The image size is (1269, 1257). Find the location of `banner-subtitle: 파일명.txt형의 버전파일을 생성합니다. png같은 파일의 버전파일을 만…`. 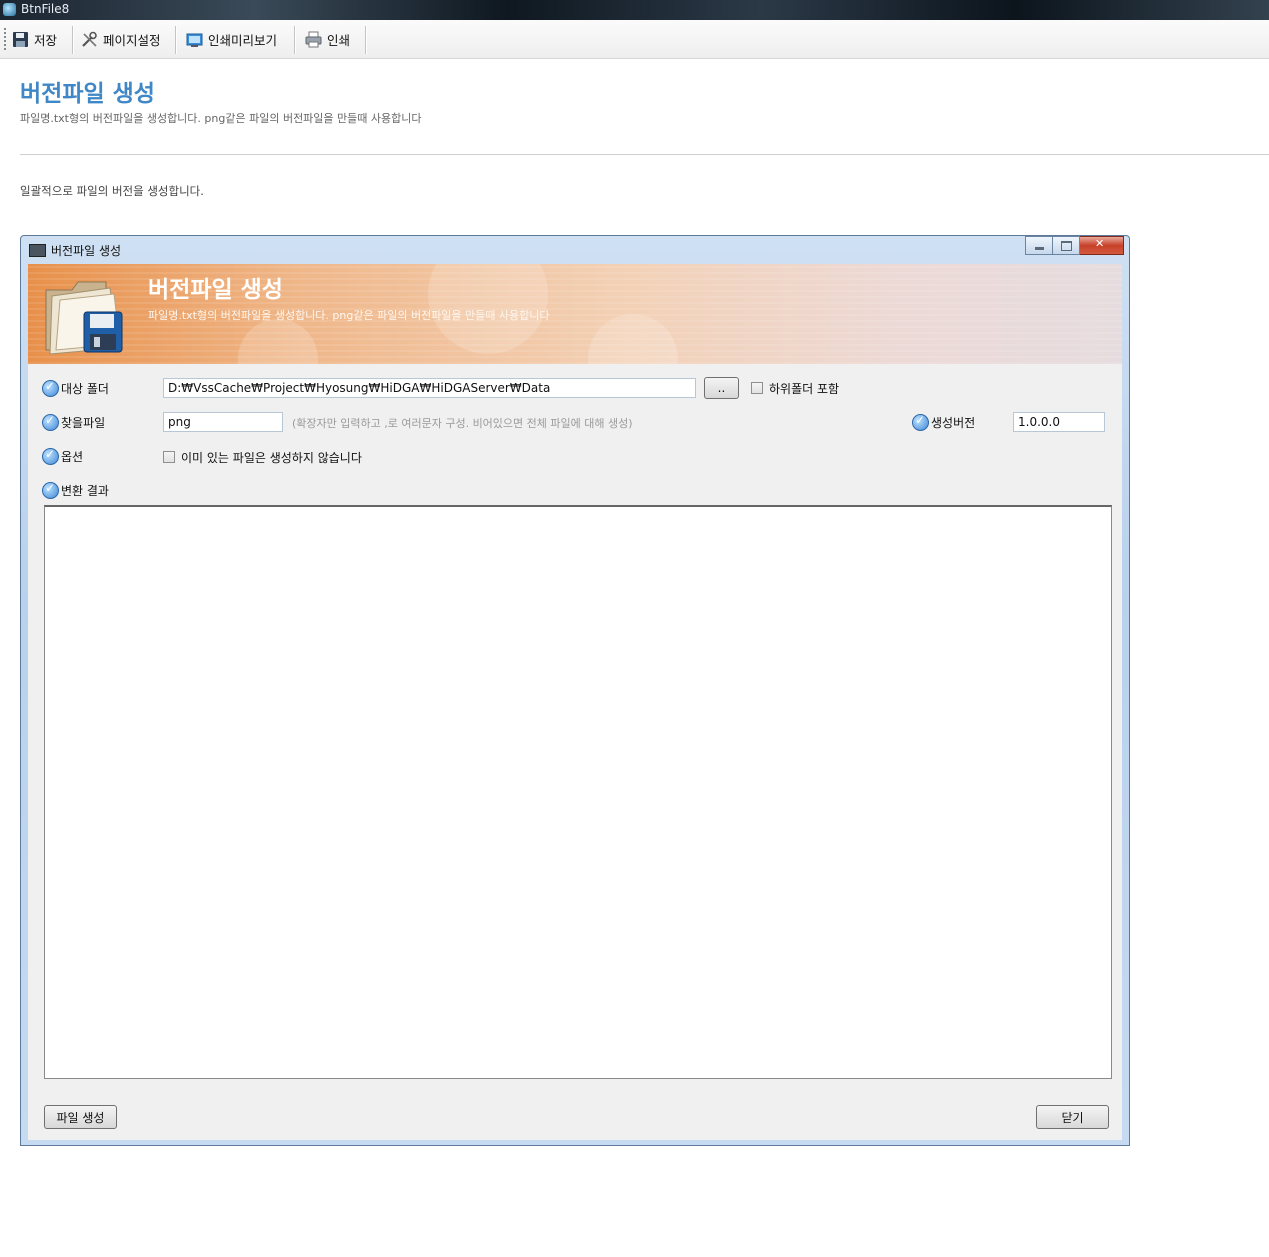

banner-subtitle: 파일명.txt형의 버전파일을 생성합니다. png같은 파일의 버전파일을 만… is located at coordinates (349, 315).